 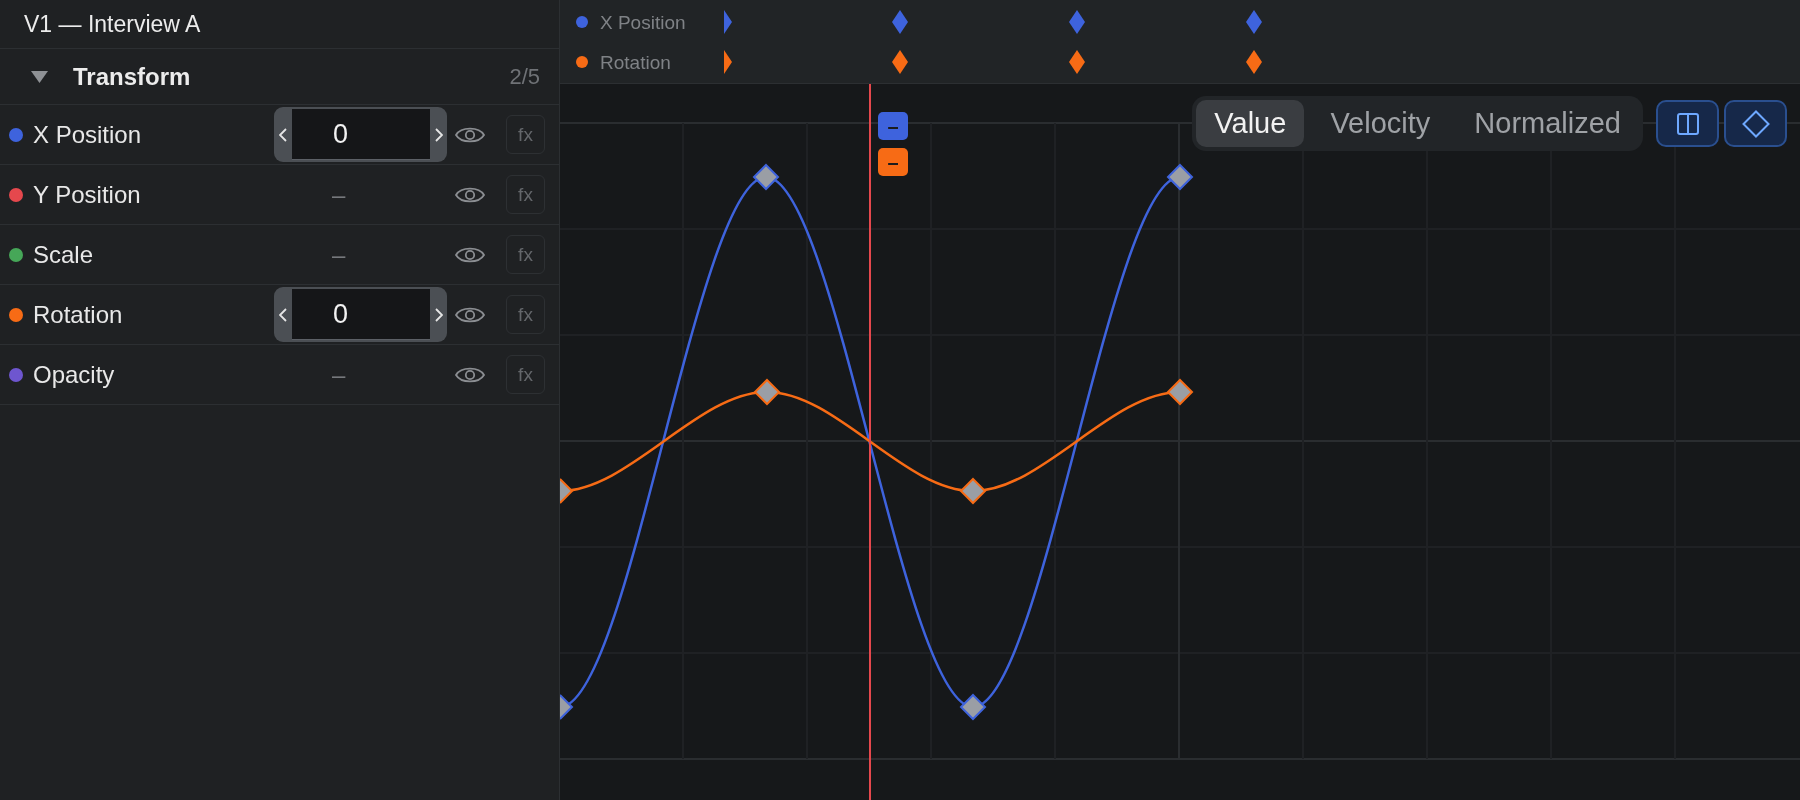 What do you see at coordinates (39, 76) in the screenshot?
I see `caret-down-icon` at bounding box center [39, 76].